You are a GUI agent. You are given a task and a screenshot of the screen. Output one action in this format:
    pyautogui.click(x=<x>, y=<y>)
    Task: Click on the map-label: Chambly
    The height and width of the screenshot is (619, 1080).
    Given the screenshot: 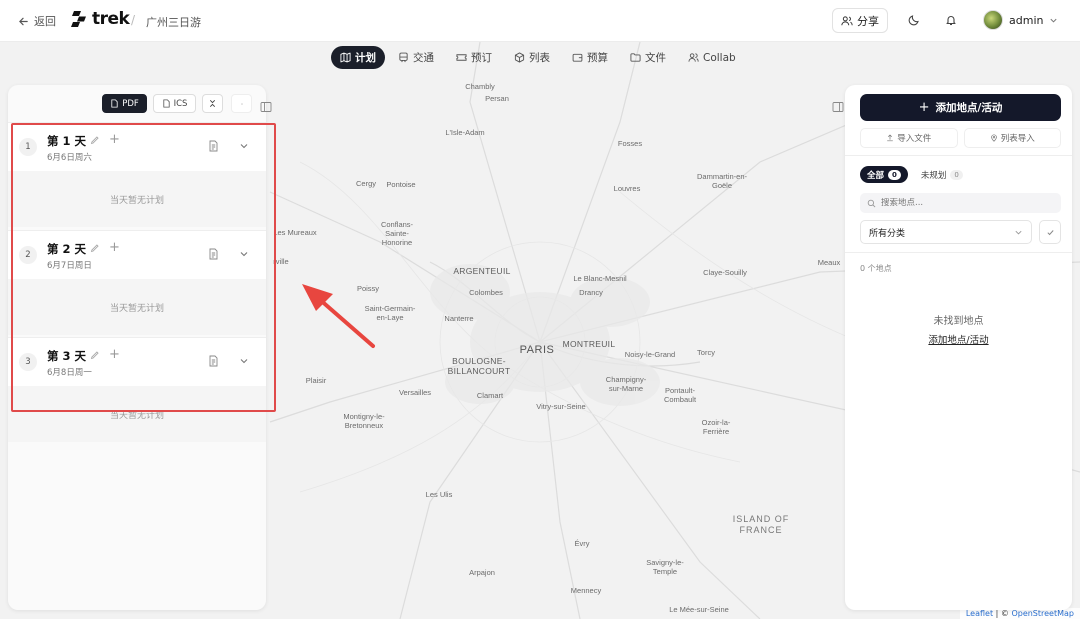 What is the action you would take?
    pyautogui.click(x=480, y=86)
    